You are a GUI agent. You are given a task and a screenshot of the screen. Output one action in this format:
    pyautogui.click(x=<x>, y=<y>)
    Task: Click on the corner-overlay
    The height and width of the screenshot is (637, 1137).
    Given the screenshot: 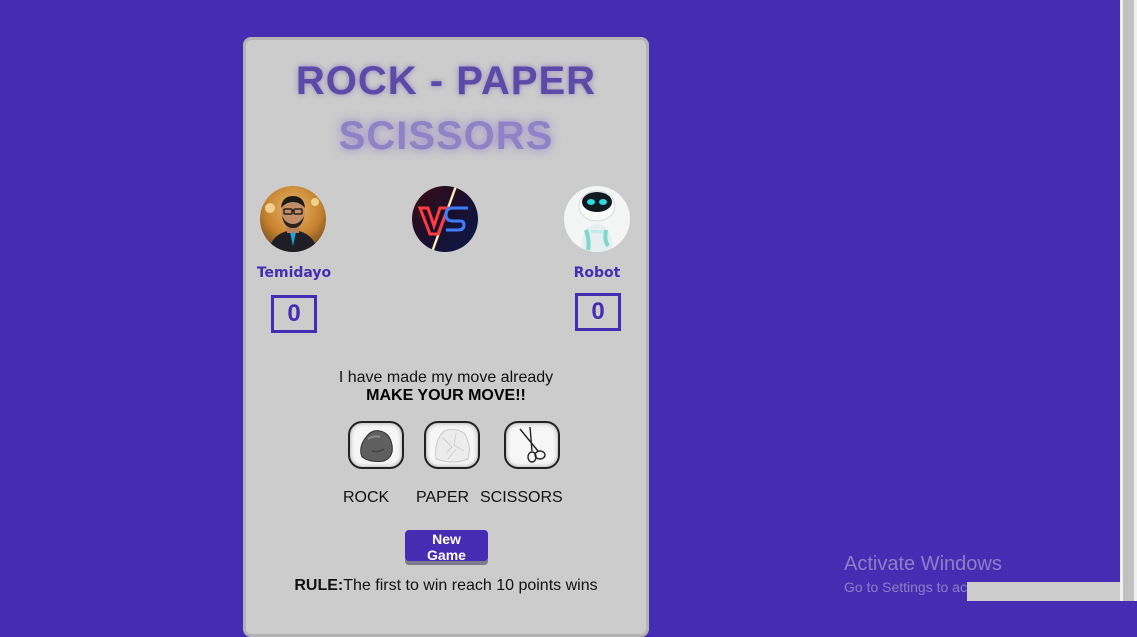 What is the action you would take?
    pyautogui.click(x=1043, y=591)
    